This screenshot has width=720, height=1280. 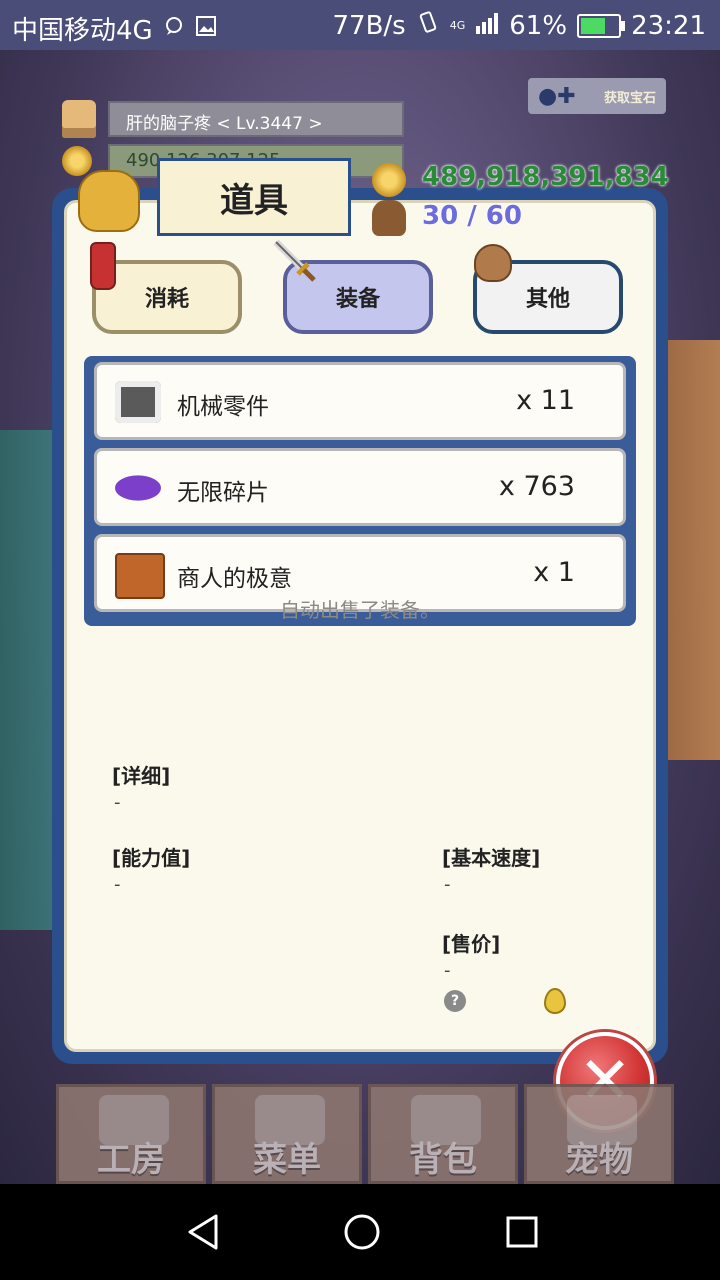 I want to click on sack-icon, so click(x=493, y=263).